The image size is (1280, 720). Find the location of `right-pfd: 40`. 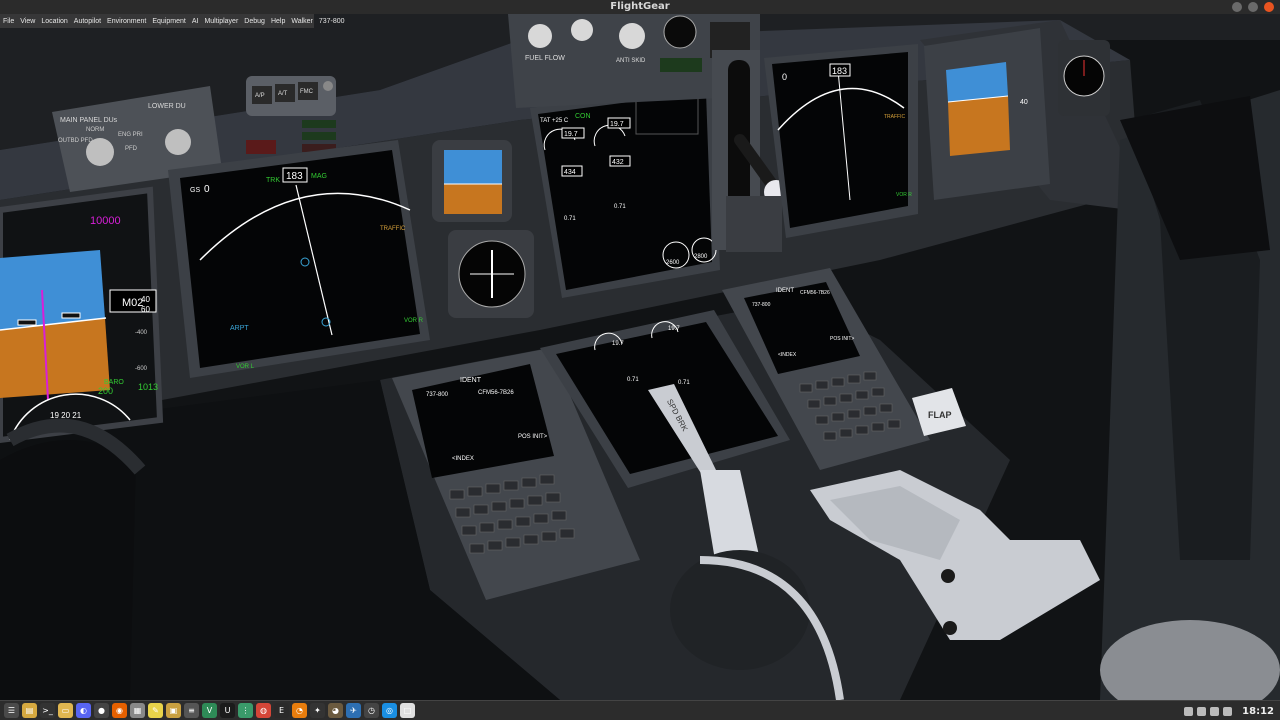

right-pfd: 40 is located at coordinates (987, 114).